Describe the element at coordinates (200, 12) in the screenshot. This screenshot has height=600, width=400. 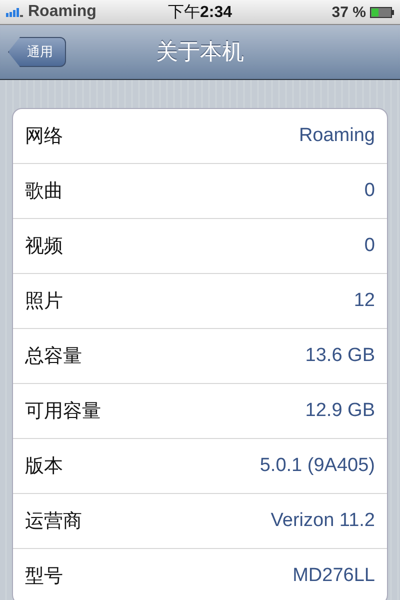
I see `status-time: 下午2:34` at that location.